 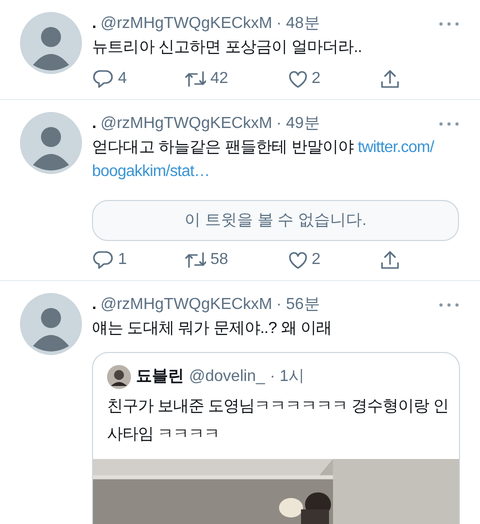 What do you see at coordinates (275, 220) in the screenshot?
I see `unavailable-notice: 이 트윗을 볼 수 없습니다.` at bounding box center [275, 220].